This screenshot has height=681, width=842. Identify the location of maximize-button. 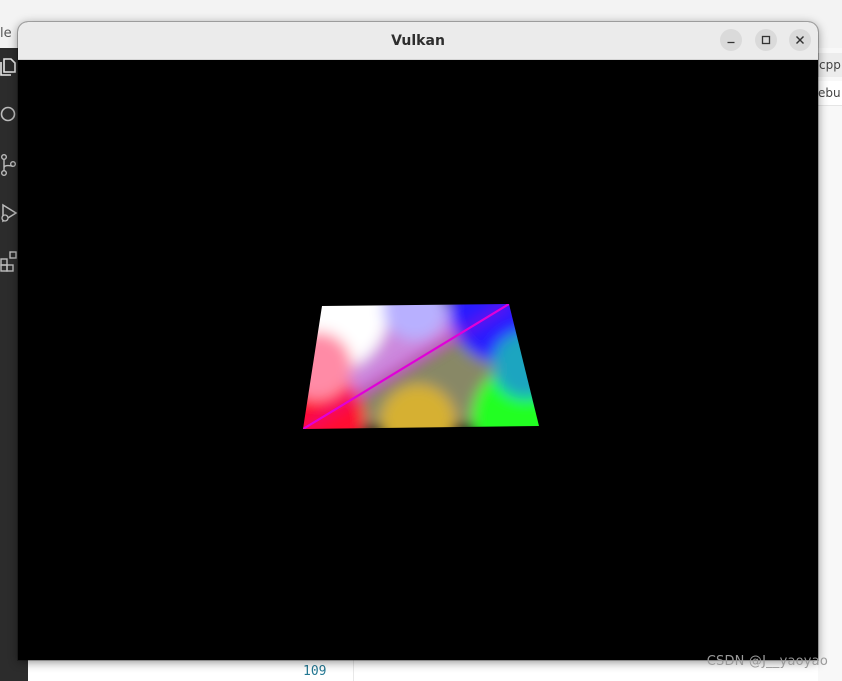
(766, 40).